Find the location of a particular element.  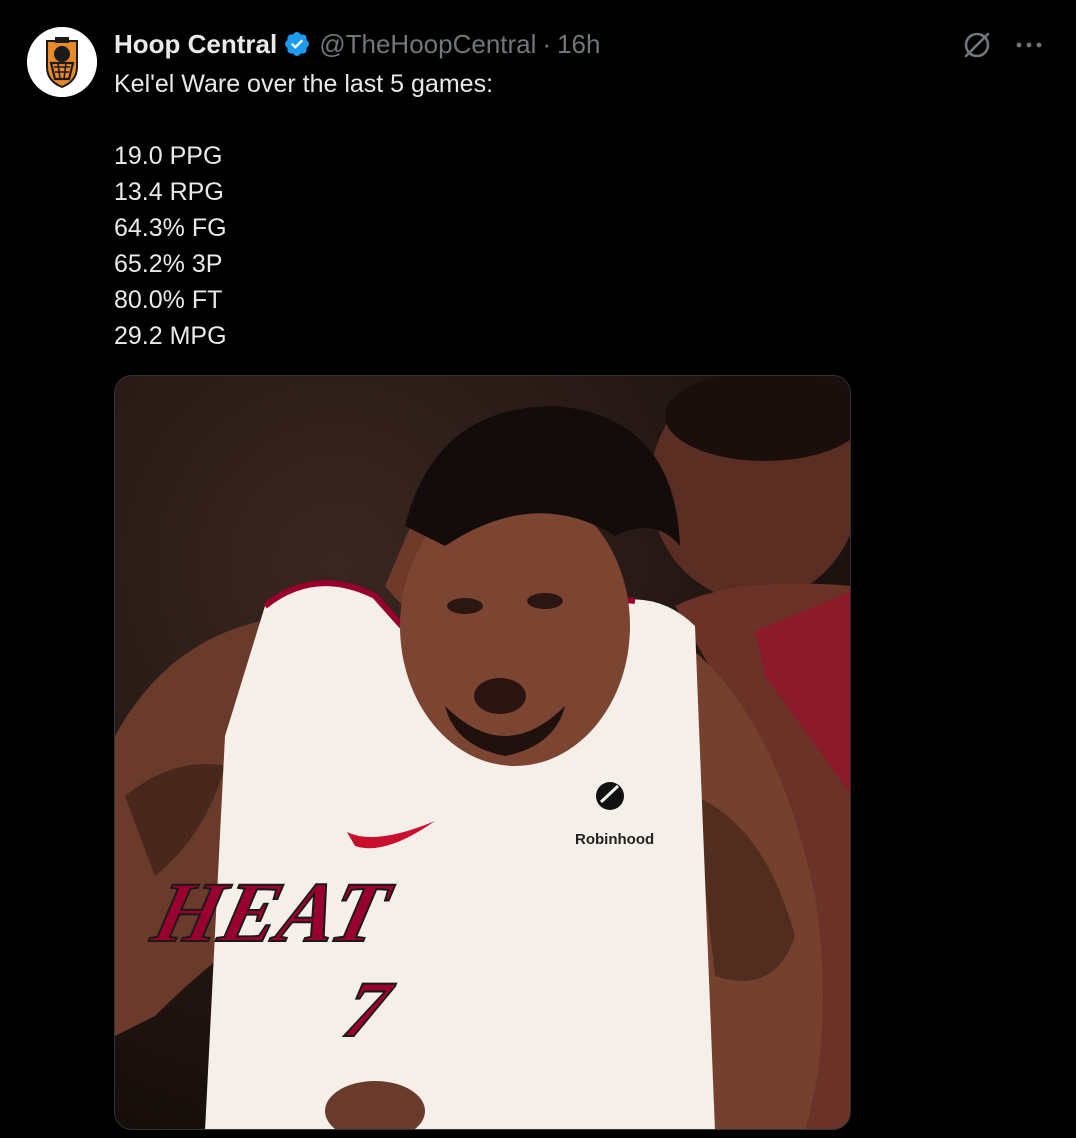

stat-line: 80.0% FT is located at coordinates (168, 300).